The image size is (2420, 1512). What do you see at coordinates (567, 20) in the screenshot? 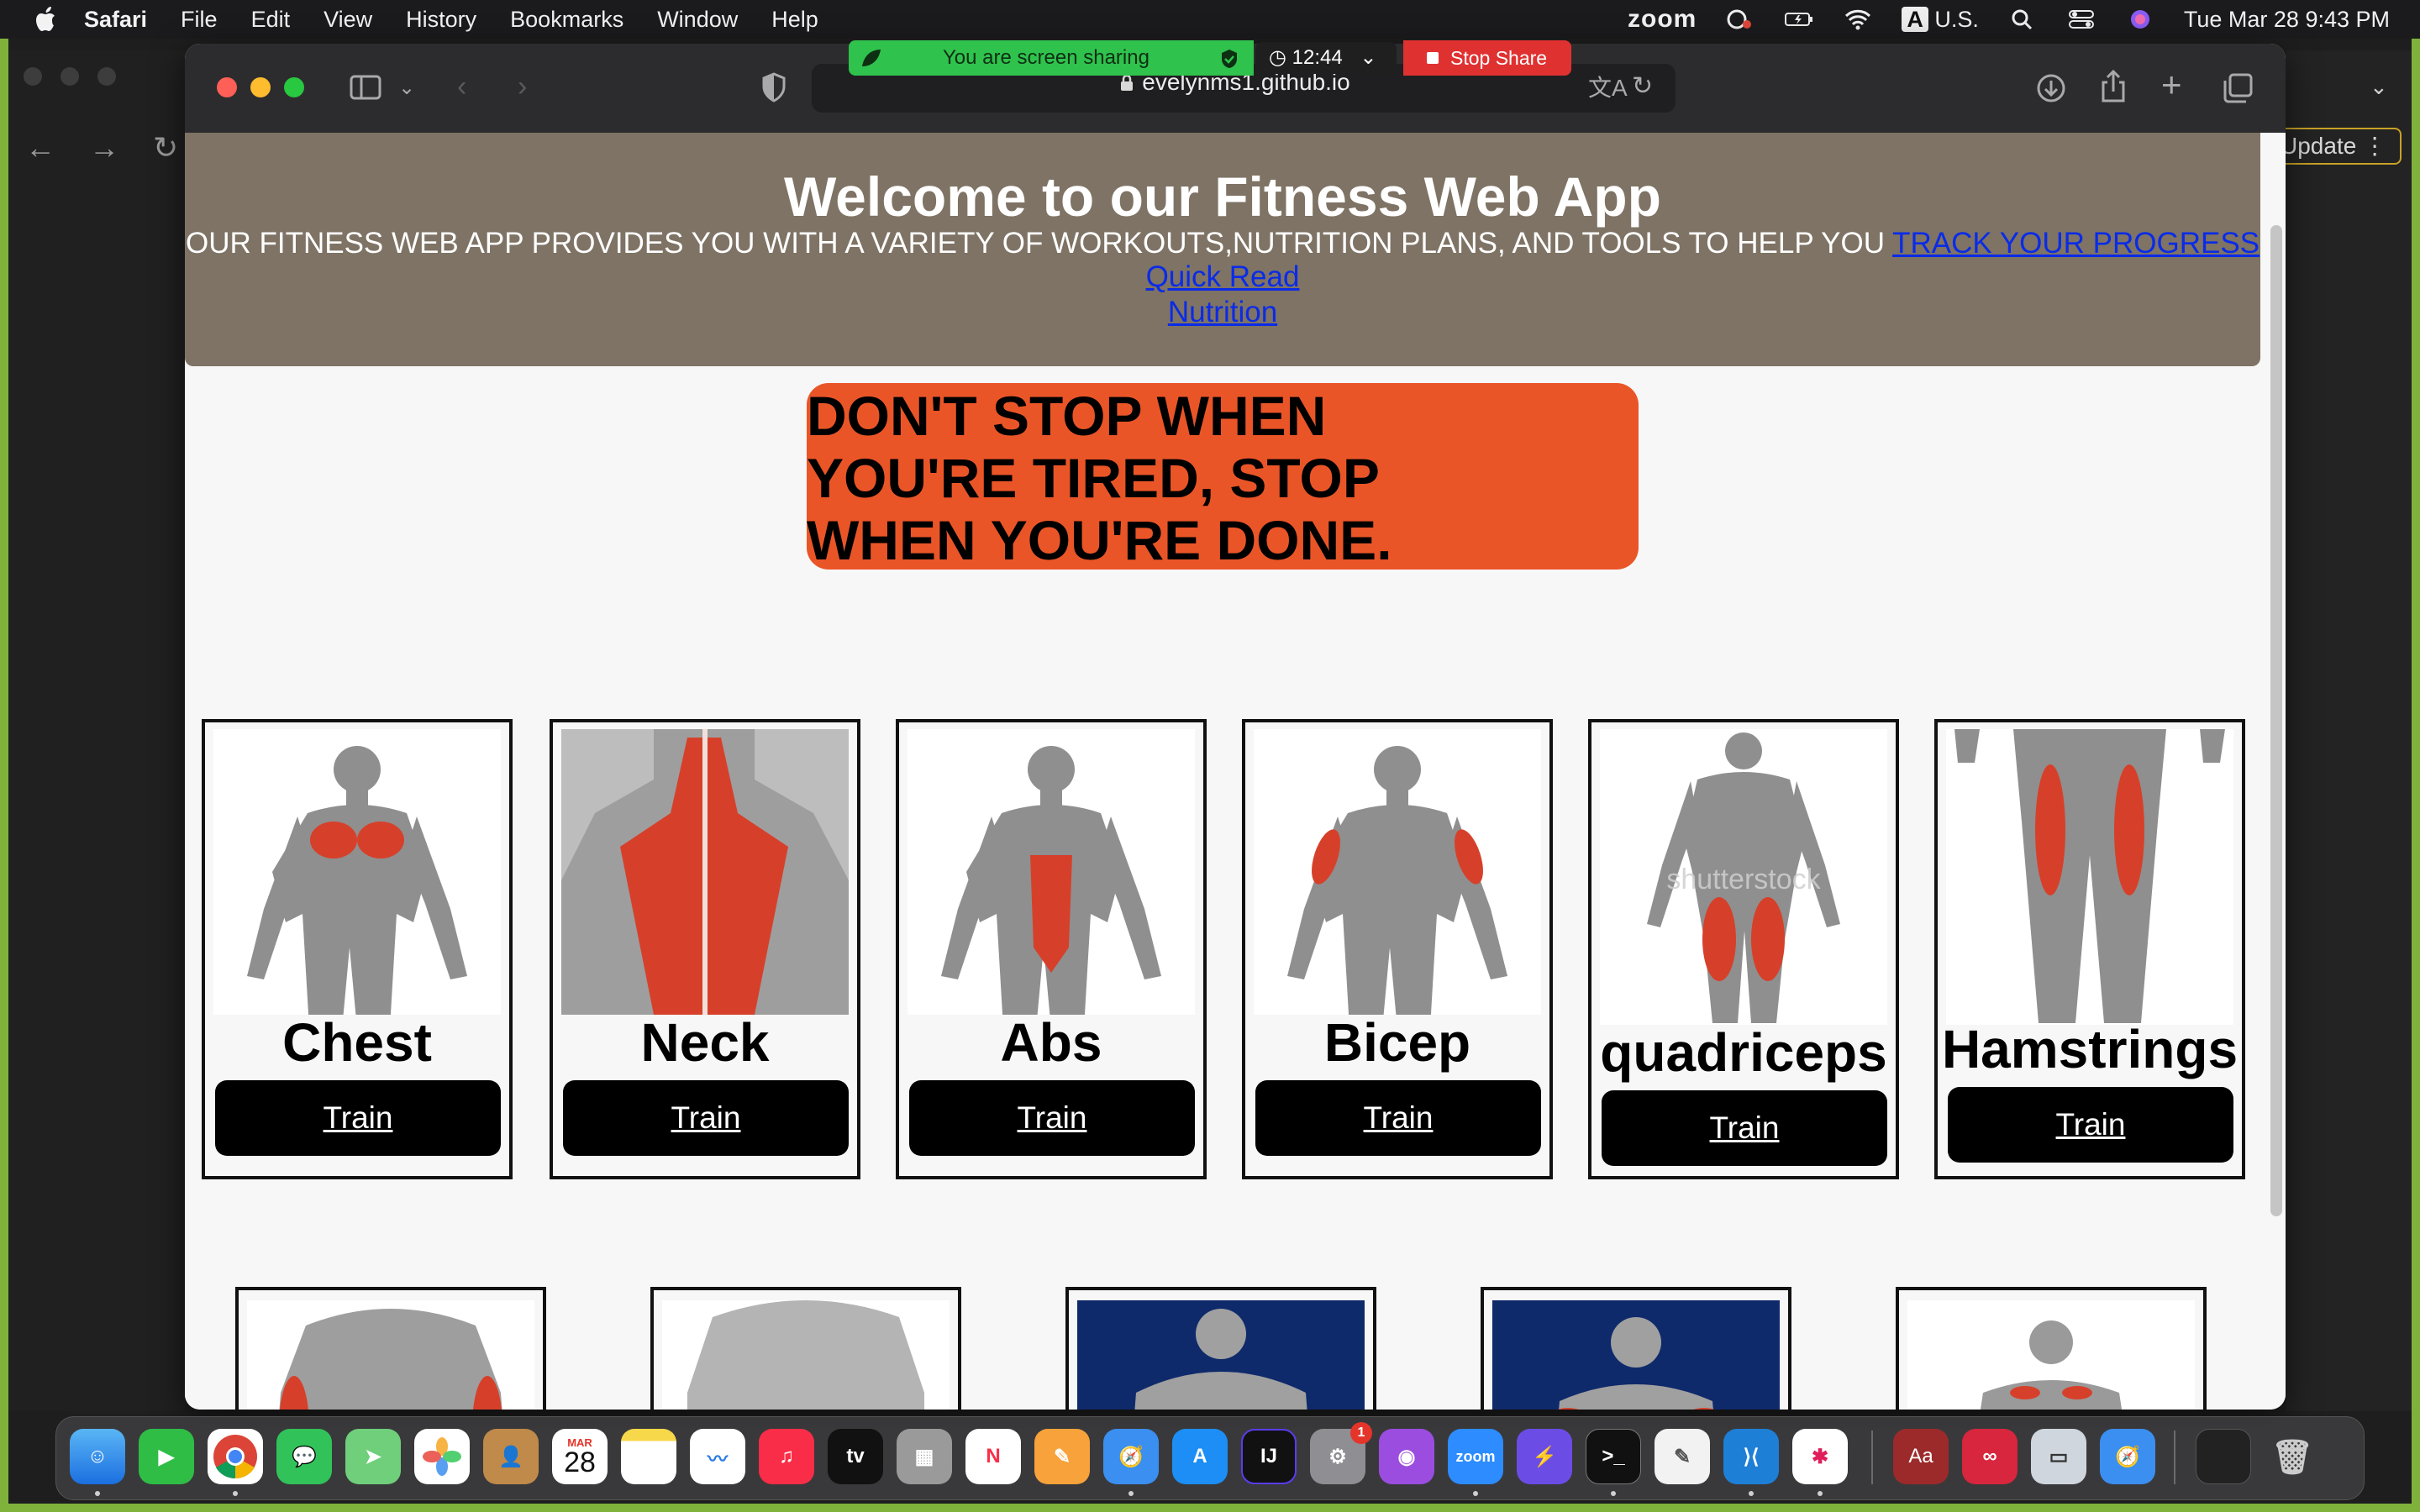
I see `menu-bookmarks: Bookmarks` at bounding box center [567, 20].